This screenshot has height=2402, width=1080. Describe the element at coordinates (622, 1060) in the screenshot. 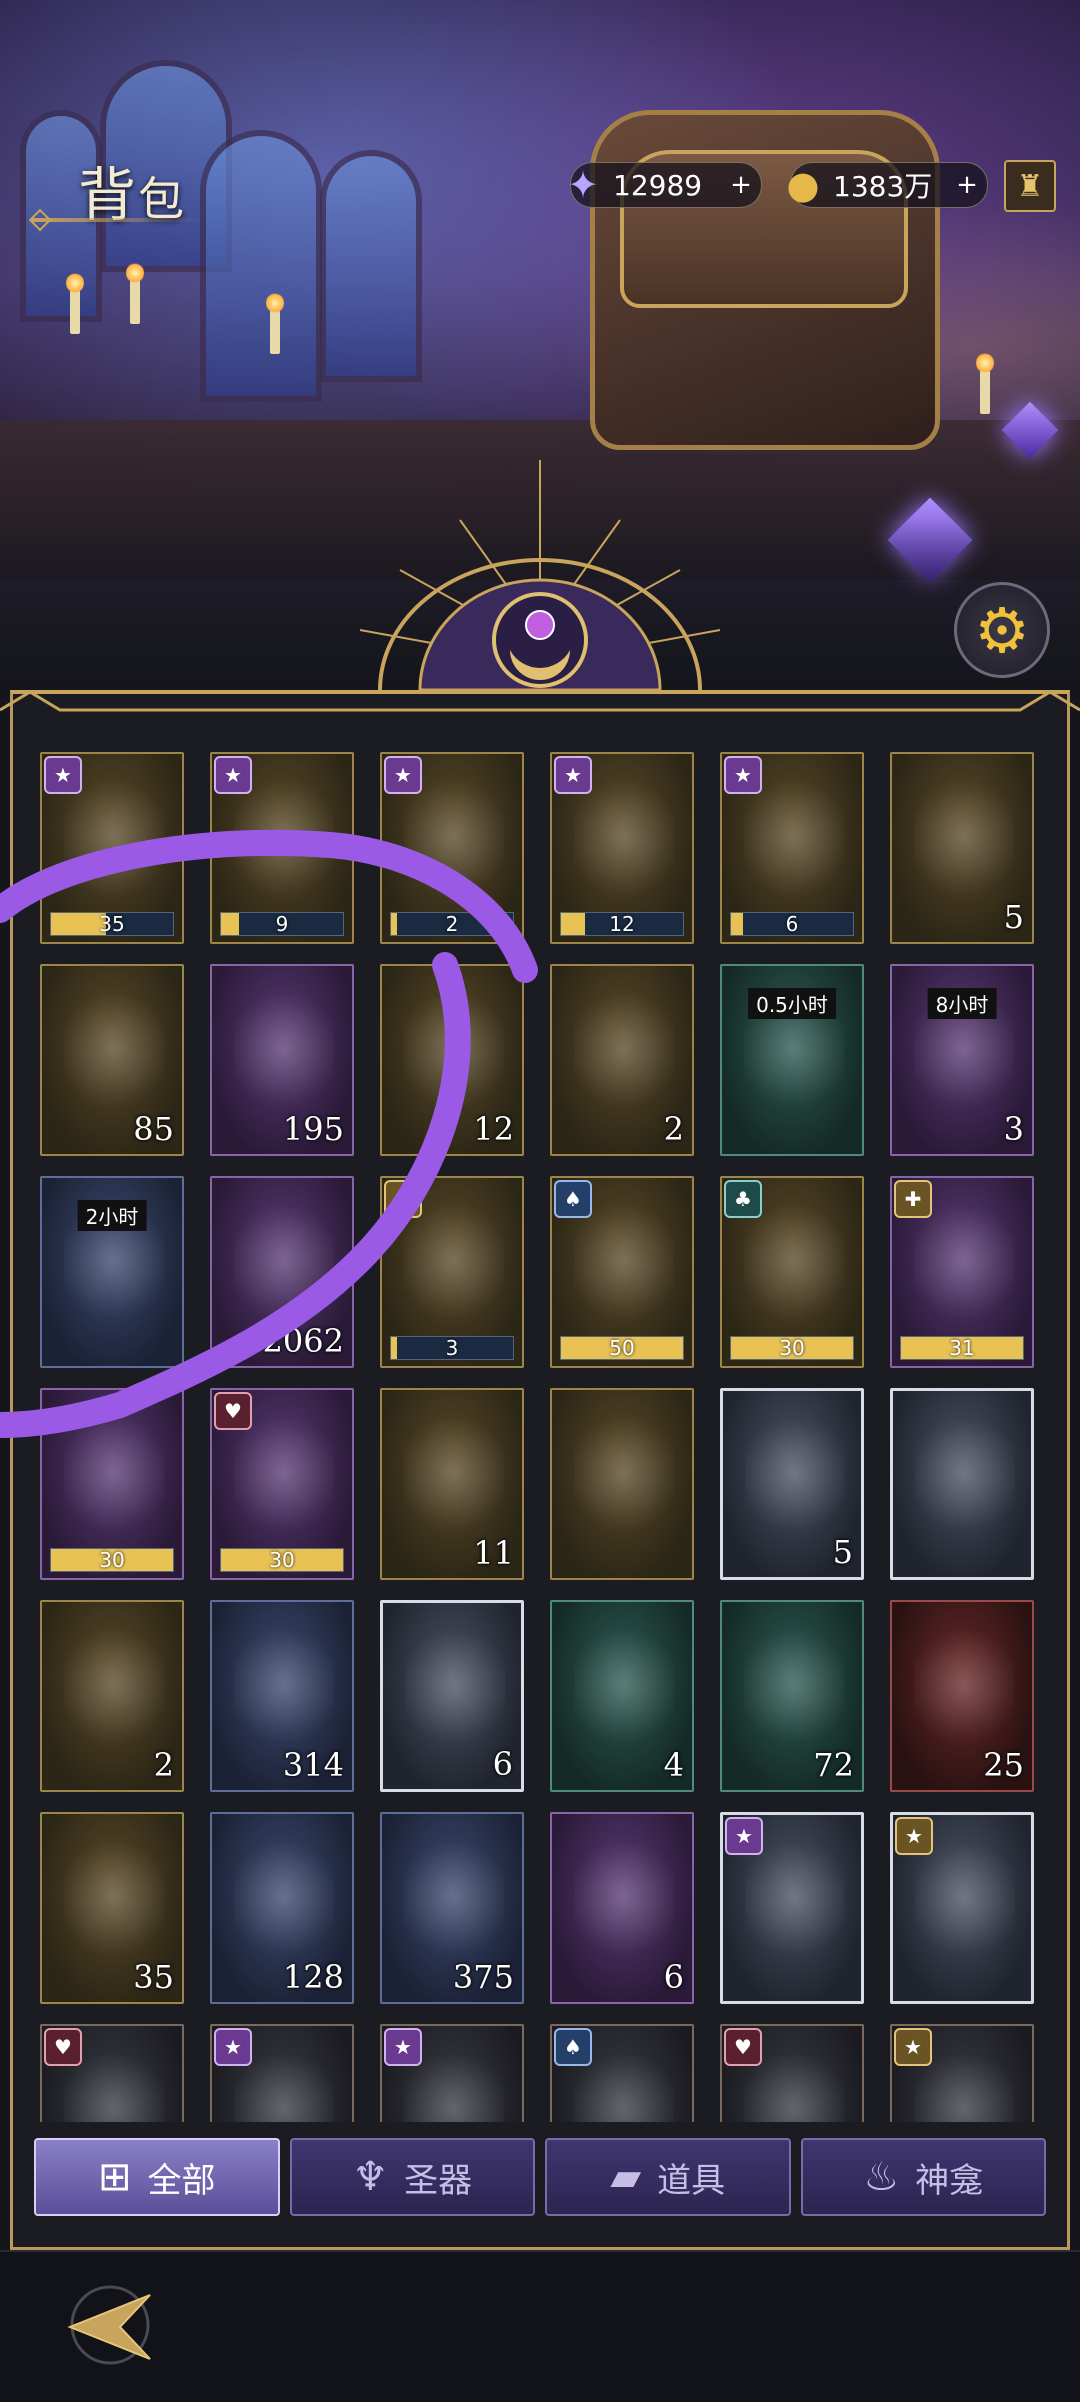

I see `item-slot-potion-flask: 2` at that location.